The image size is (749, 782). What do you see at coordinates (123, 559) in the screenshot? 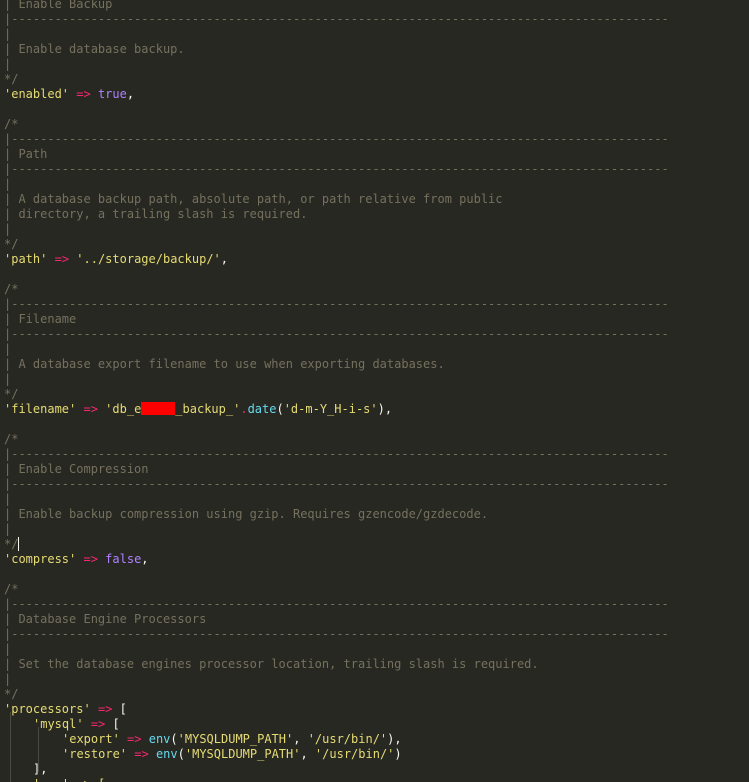
I see `config-value: false` at bounding box center [123, 559].